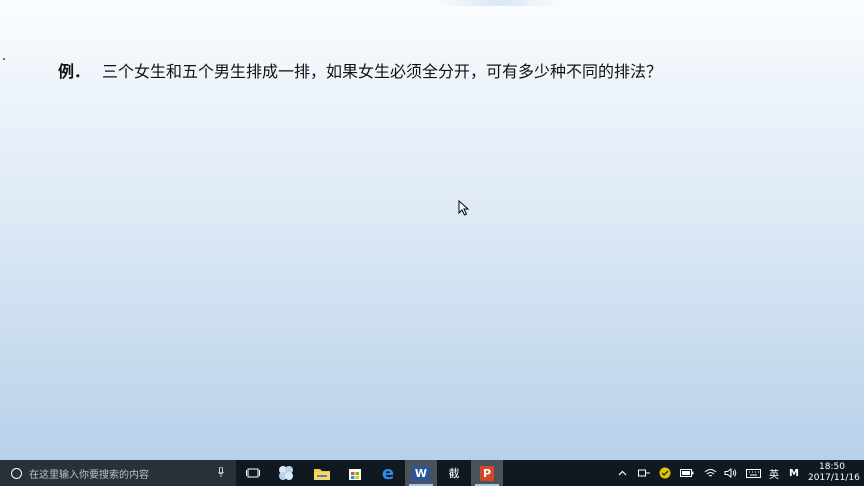 The image size is (864, 486). Describe the element at coordinates (498, 3) in the screenshot. I see `top-highlight` at that location.